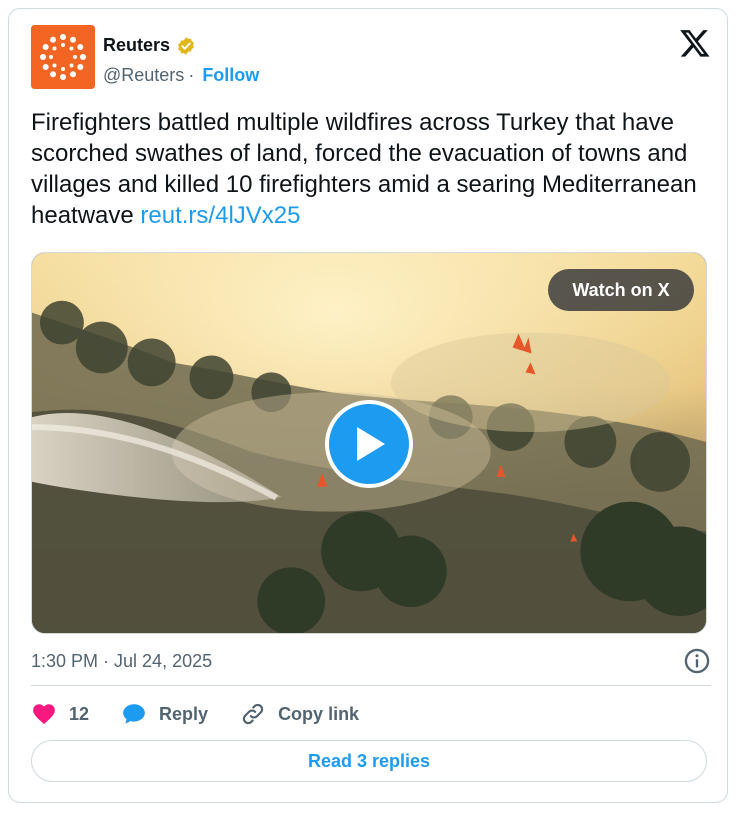 Image resolution: width=740 pixels, height=815 pixels. Describe the element at coordinates (220, 215) in the screenshot. I see `tweet-link: reut.rs/4lJVx25` at that location.